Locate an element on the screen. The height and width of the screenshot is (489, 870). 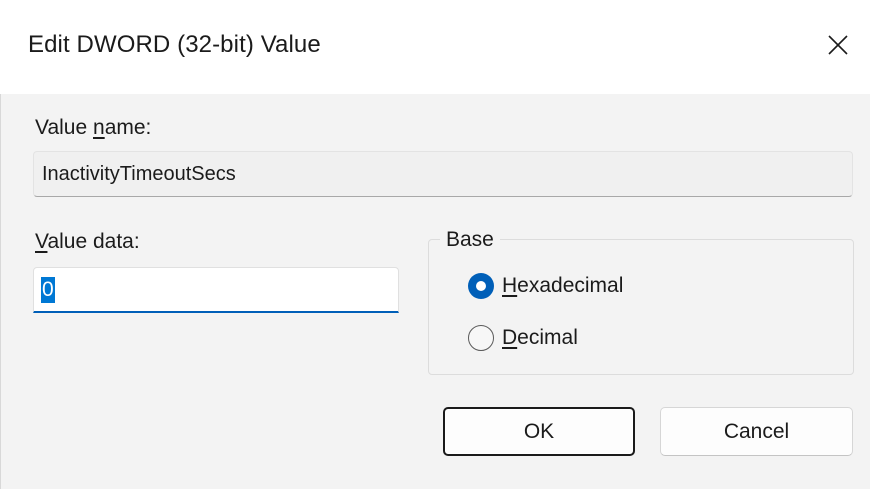
radio-decimal: Decimal is located at coordinates (523, 338).